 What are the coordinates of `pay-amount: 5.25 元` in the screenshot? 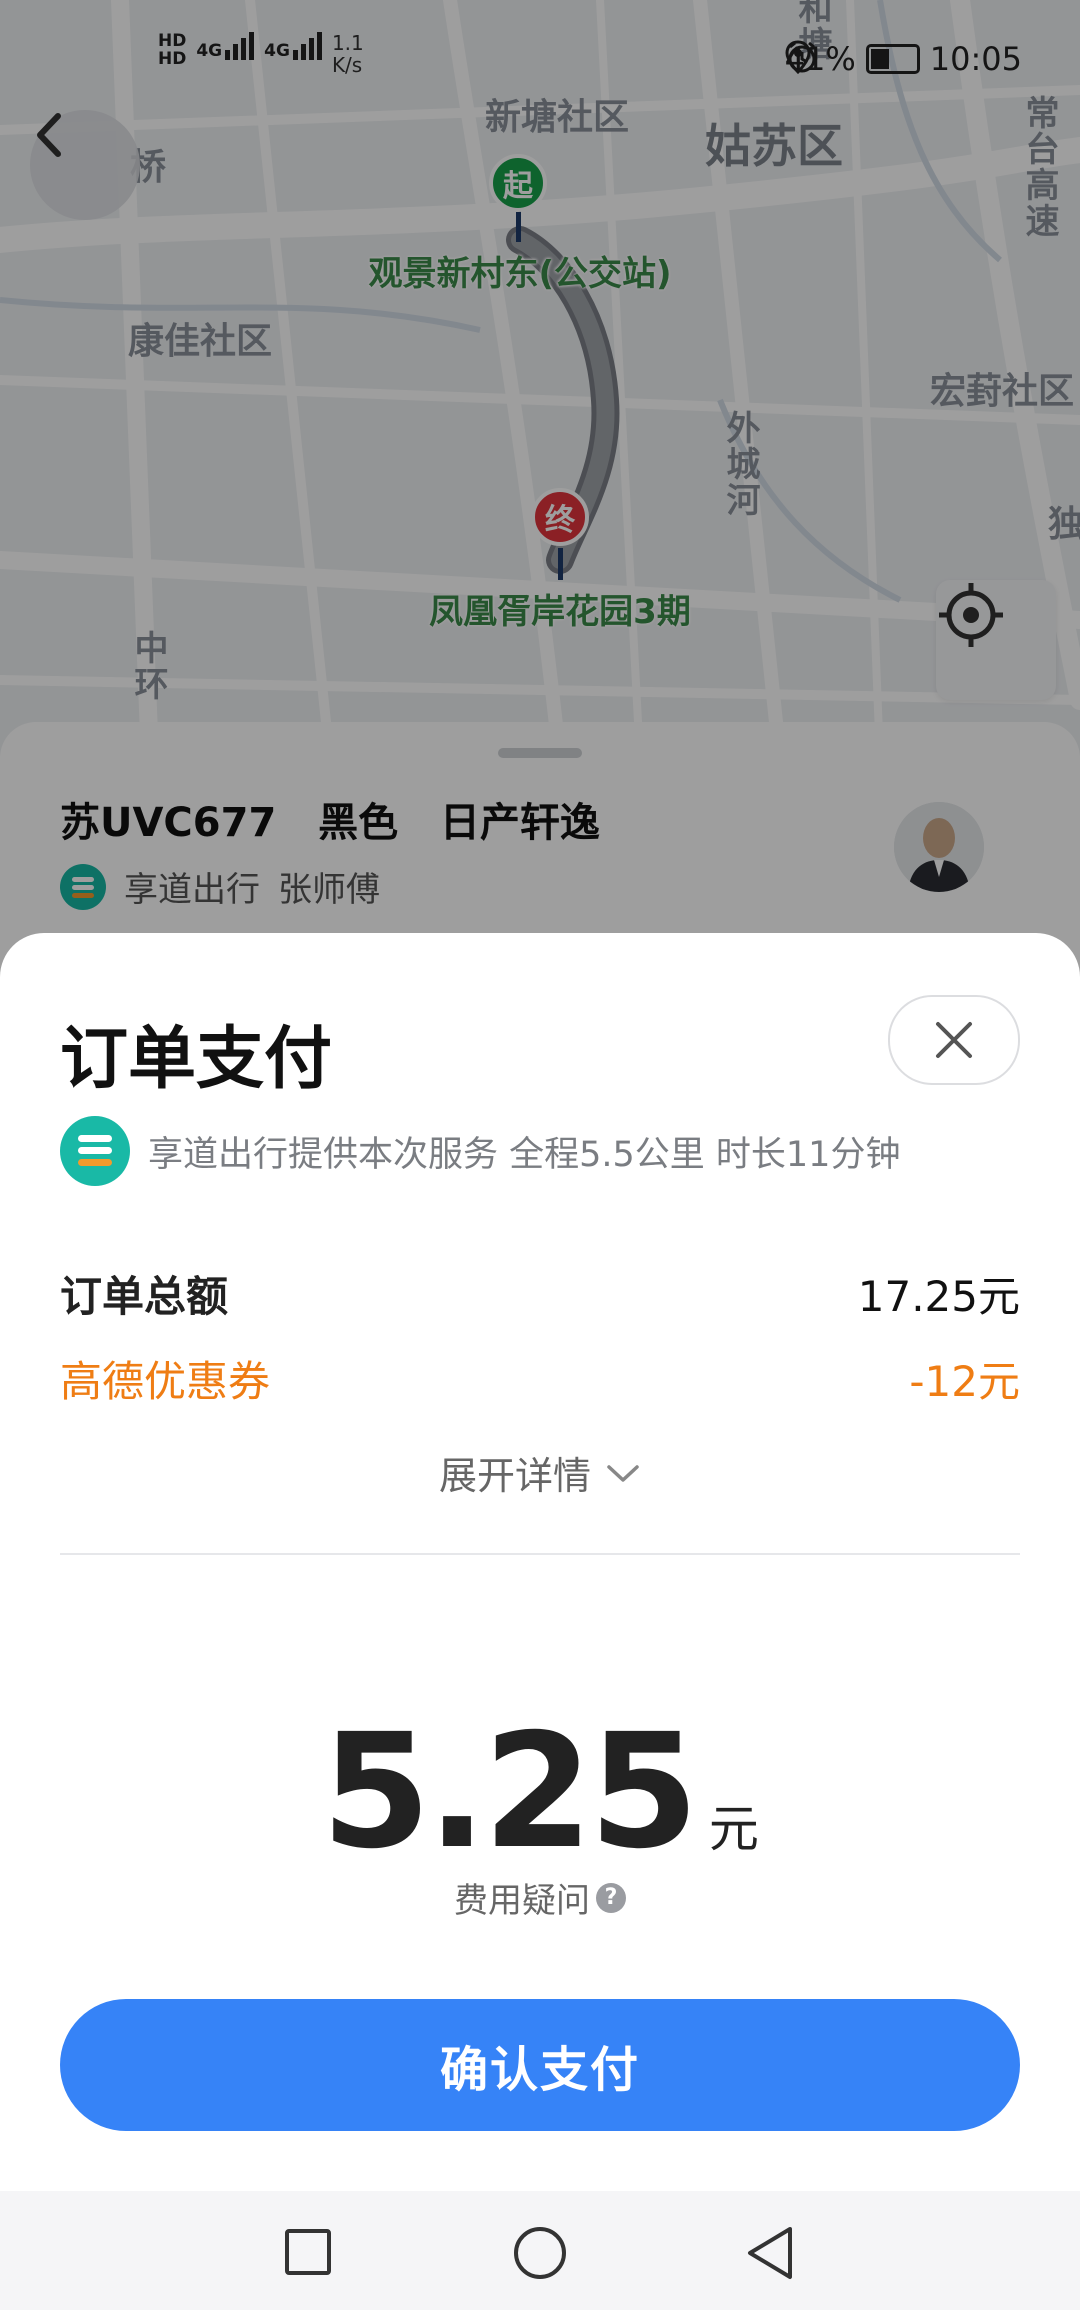 It's located at (540, 1792).